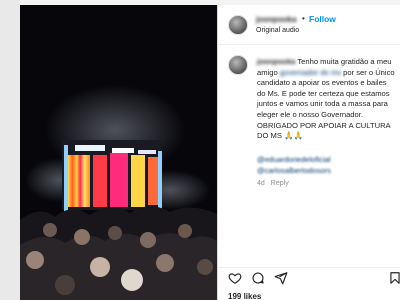 This screenshot has height=300, width=400. I want to click on author-username: joonpooka, so click(276, 19).